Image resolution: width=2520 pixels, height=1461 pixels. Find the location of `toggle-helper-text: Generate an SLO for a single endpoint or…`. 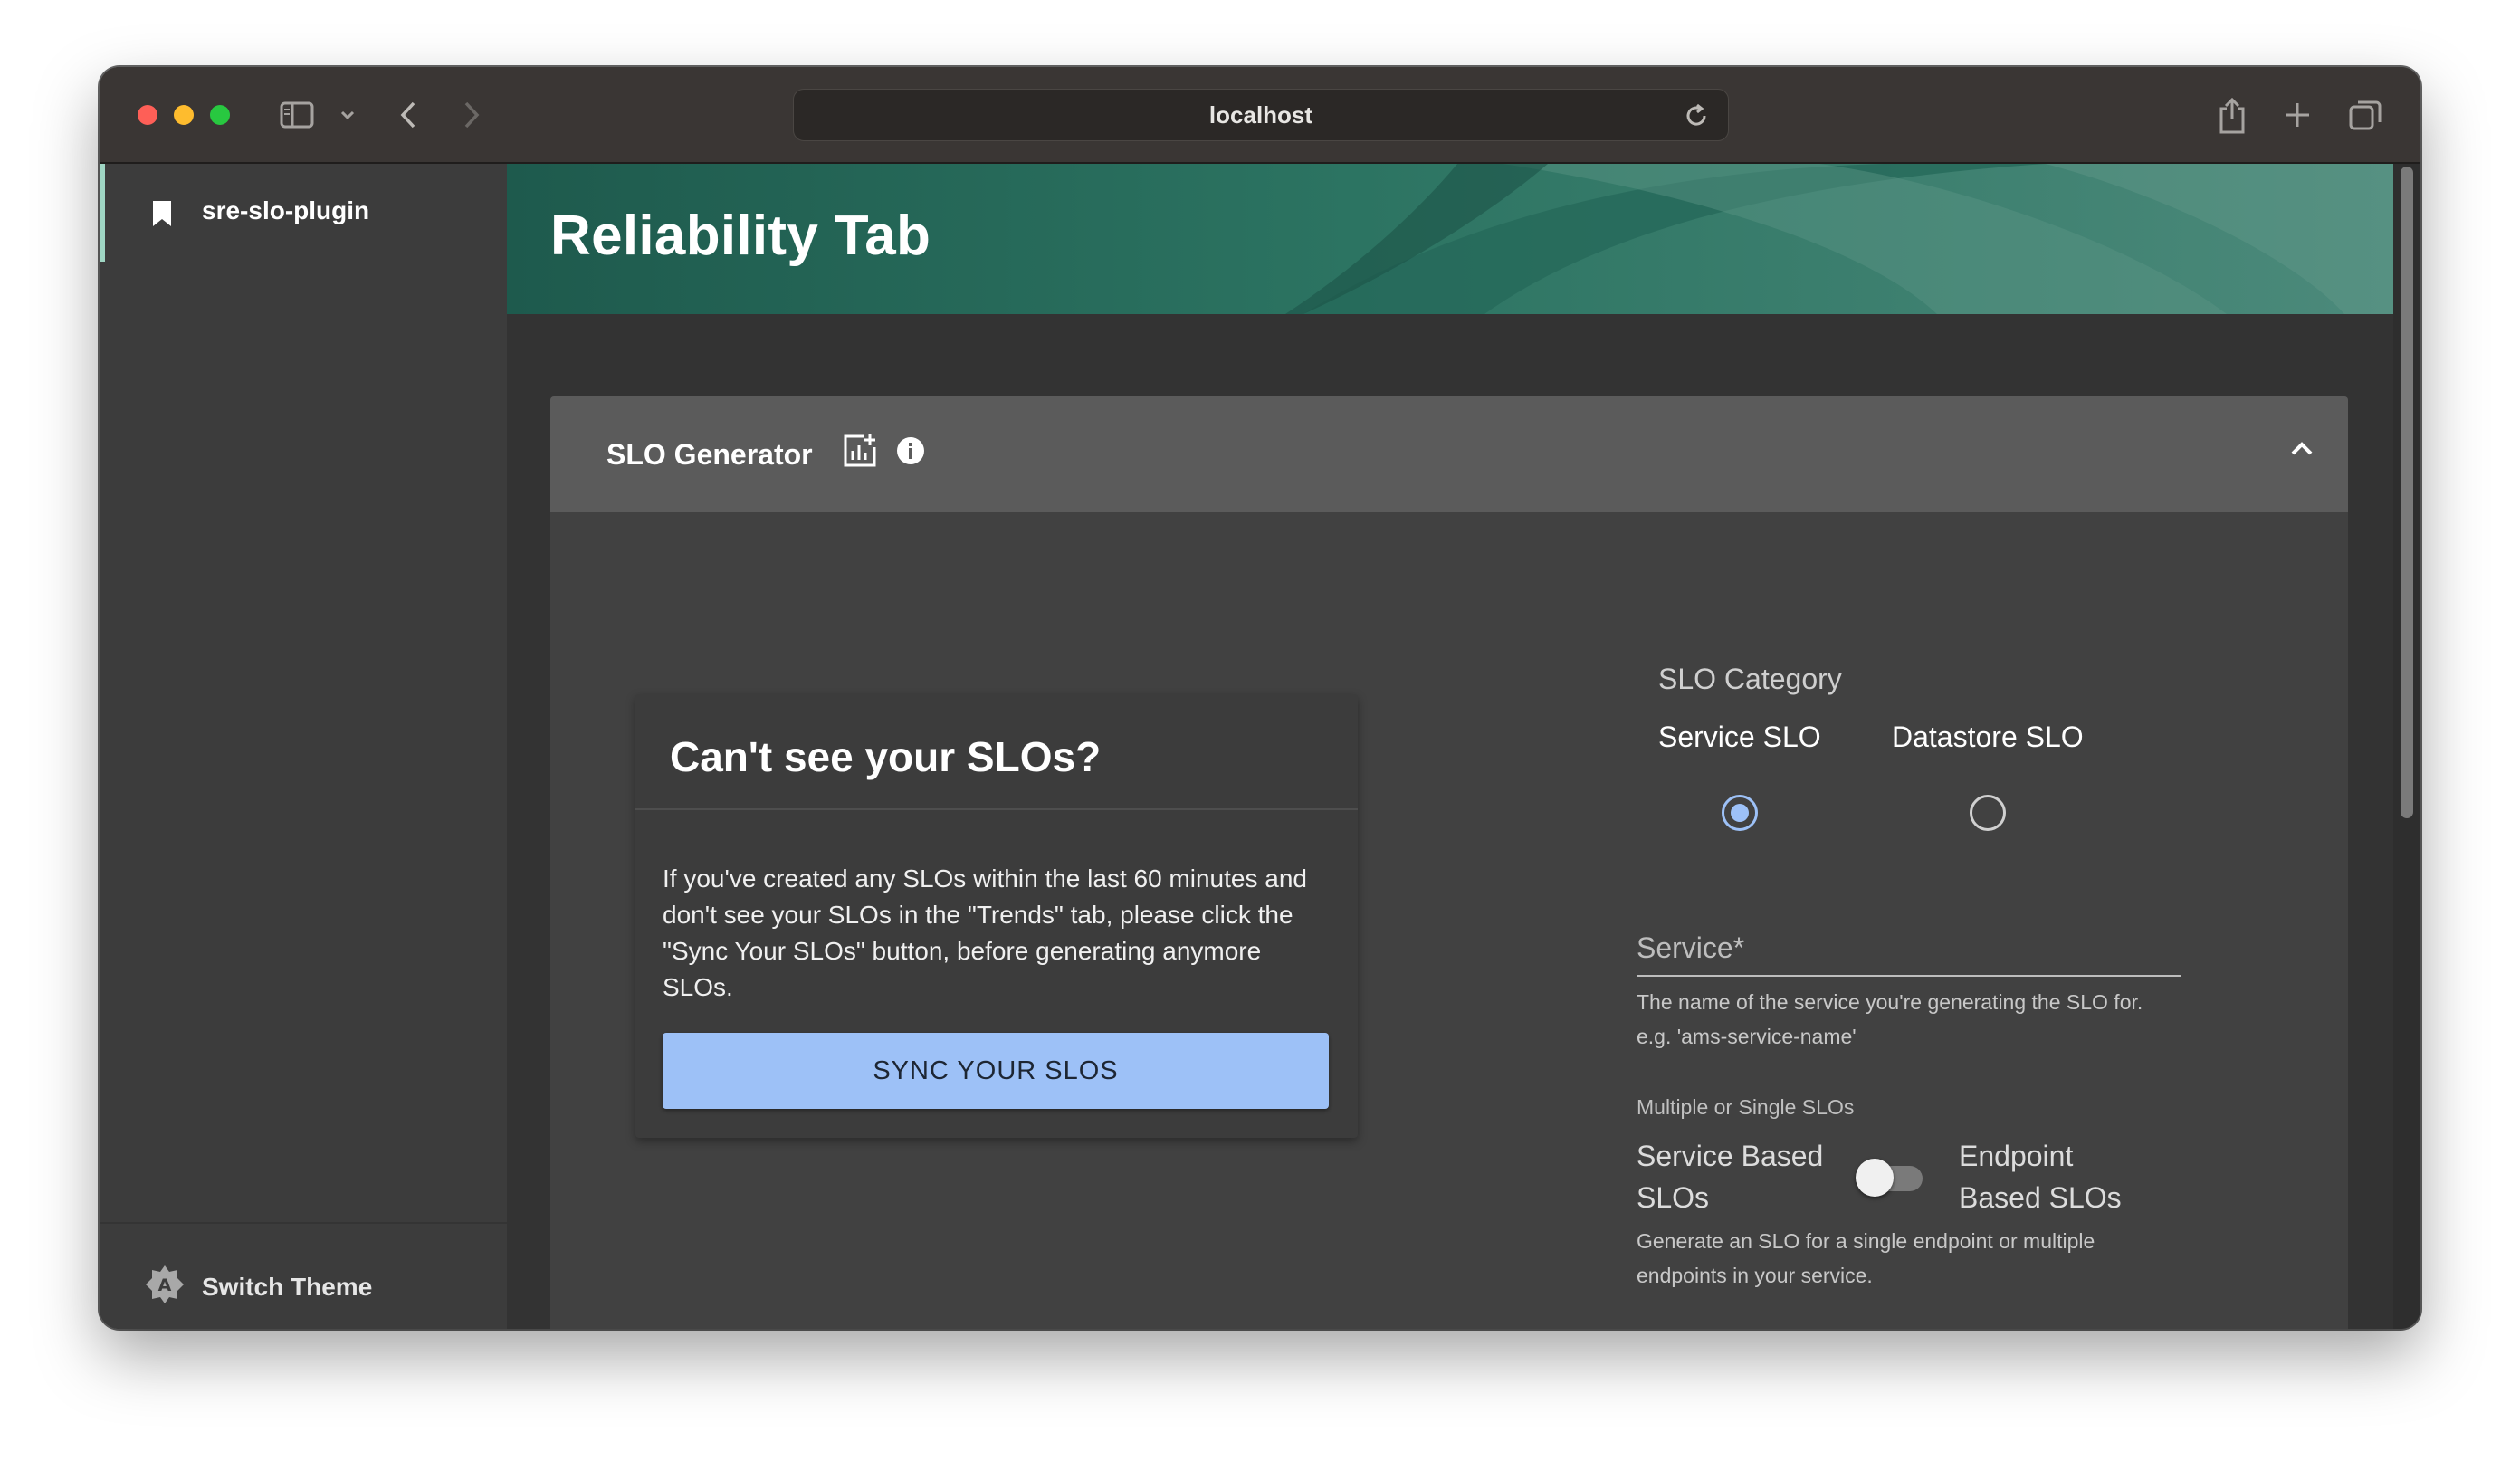

toggle-helper-text: Generate an SLO for a single endpoint or… is located at coordinates (1866, 1258).